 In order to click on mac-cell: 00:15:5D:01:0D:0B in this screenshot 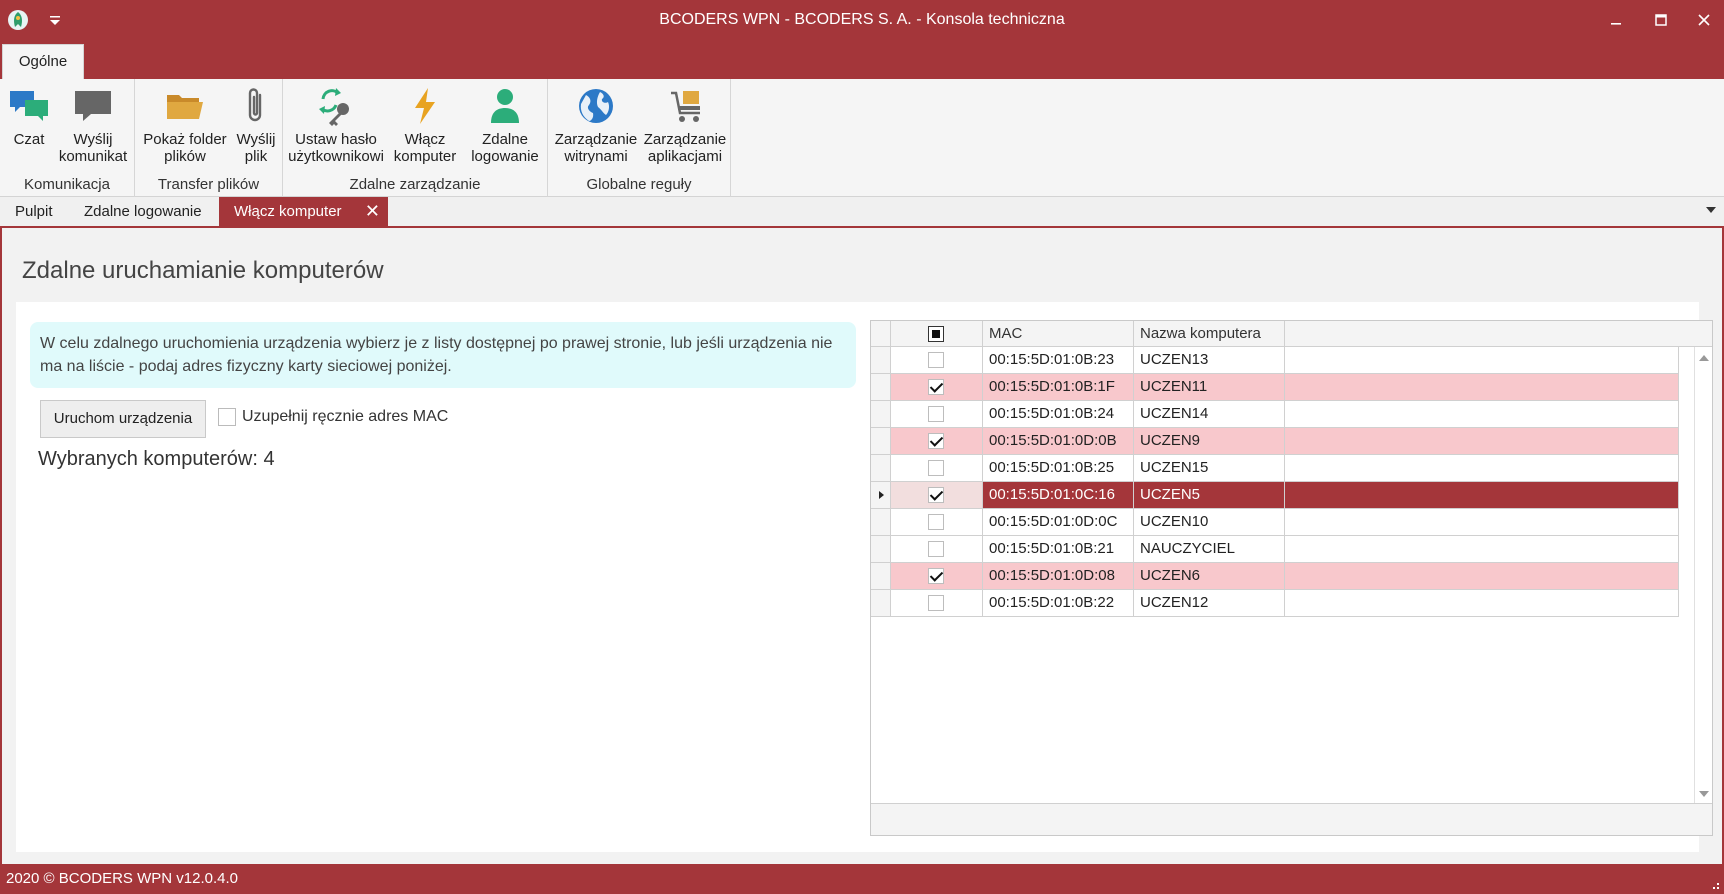, I will do `click(1058, 441)`.